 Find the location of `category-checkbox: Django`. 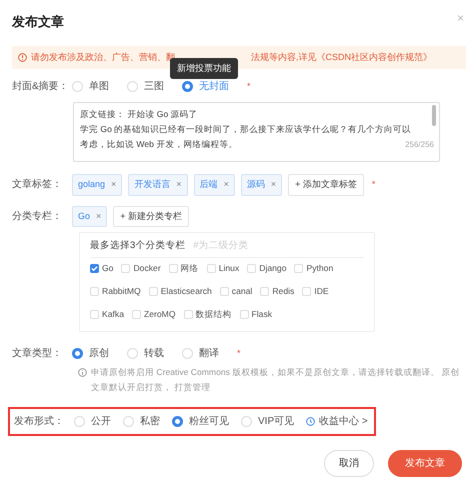

category-checkbox: Django is located at coordinates (266, 269).